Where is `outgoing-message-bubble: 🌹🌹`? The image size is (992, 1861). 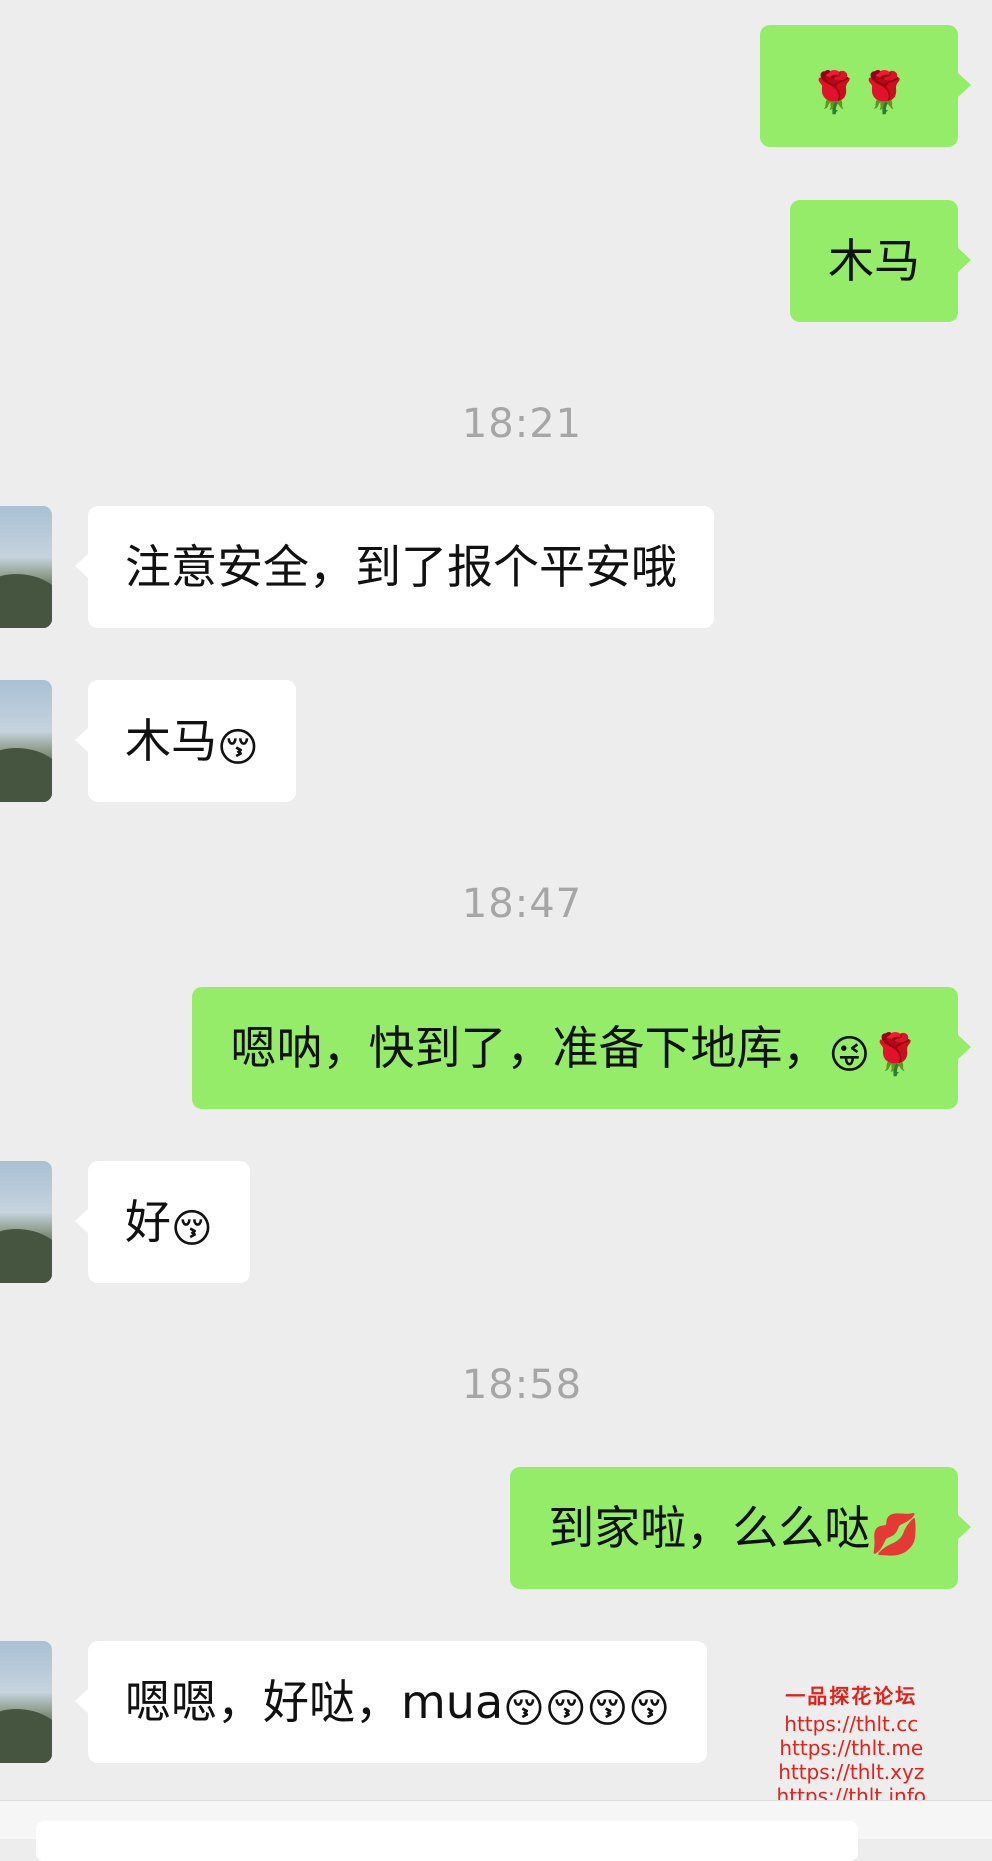
outgoing-message-bubble: 🌹🌹 is located at coordinates (865, 86).